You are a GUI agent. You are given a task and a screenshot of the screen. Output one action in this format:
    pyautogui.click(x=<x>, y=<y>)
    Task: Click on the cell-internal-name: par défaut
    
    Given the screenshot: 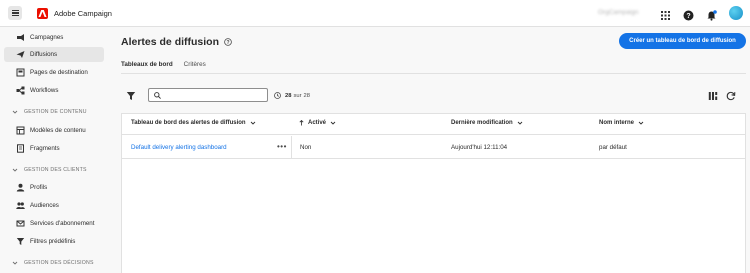 What is the action you would take?
    pyautogui.click(x=613, y=147)
    